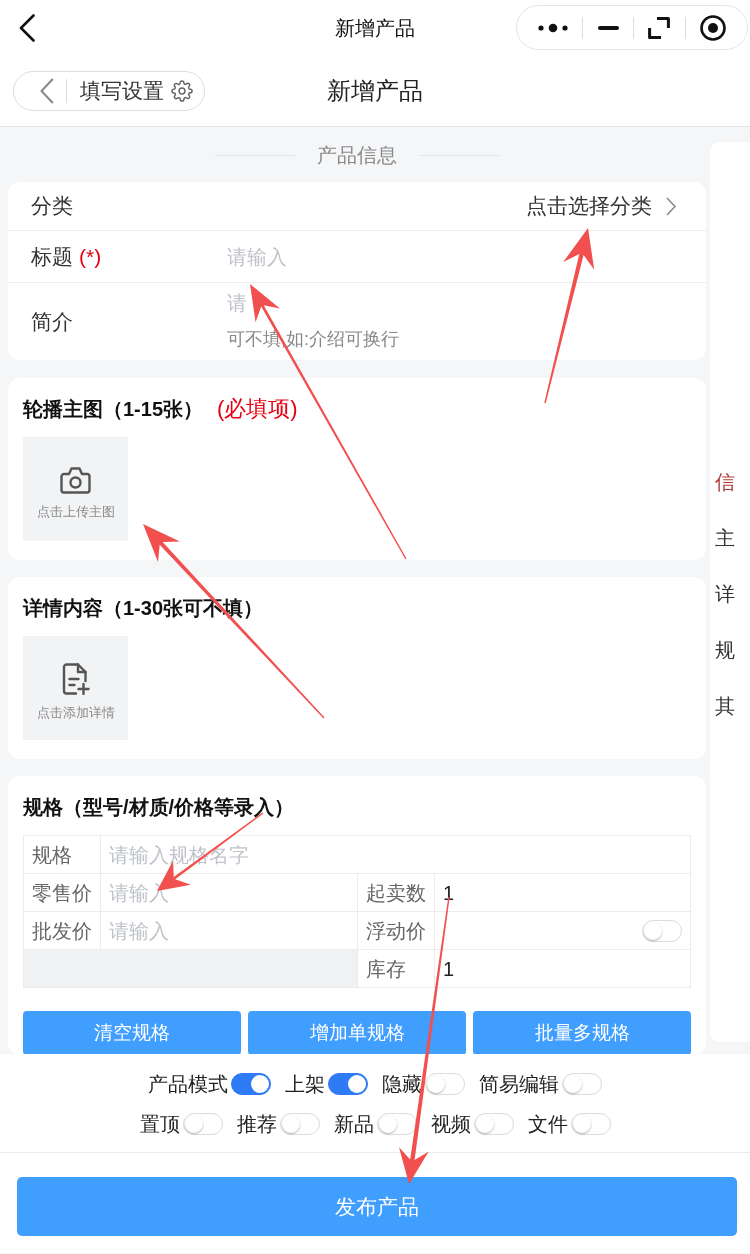  Describe the element at coordinates (353, 1124) in the screenshot. I see `toggle-label: 新品` at that location.